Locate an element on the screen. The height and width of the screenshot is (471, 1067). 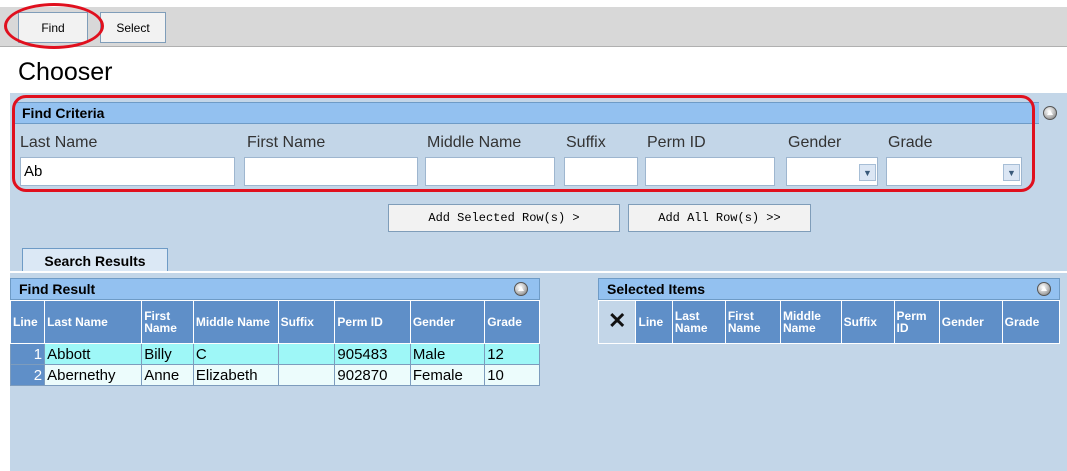
top-tab-bar: Find Select is located at coordinates (533, 24).